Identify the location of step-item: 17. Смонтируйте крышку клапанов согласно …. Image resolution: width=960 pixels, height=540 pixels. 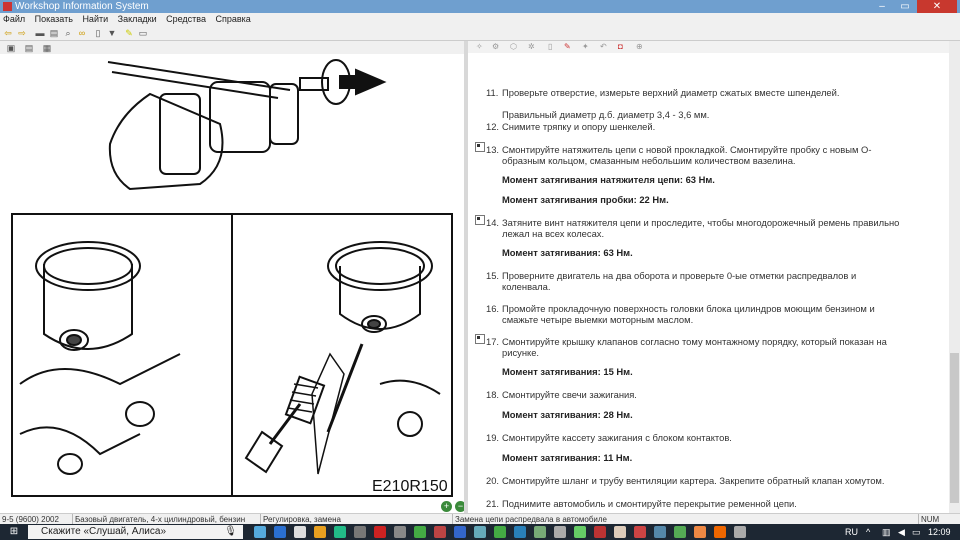
(686, 342).